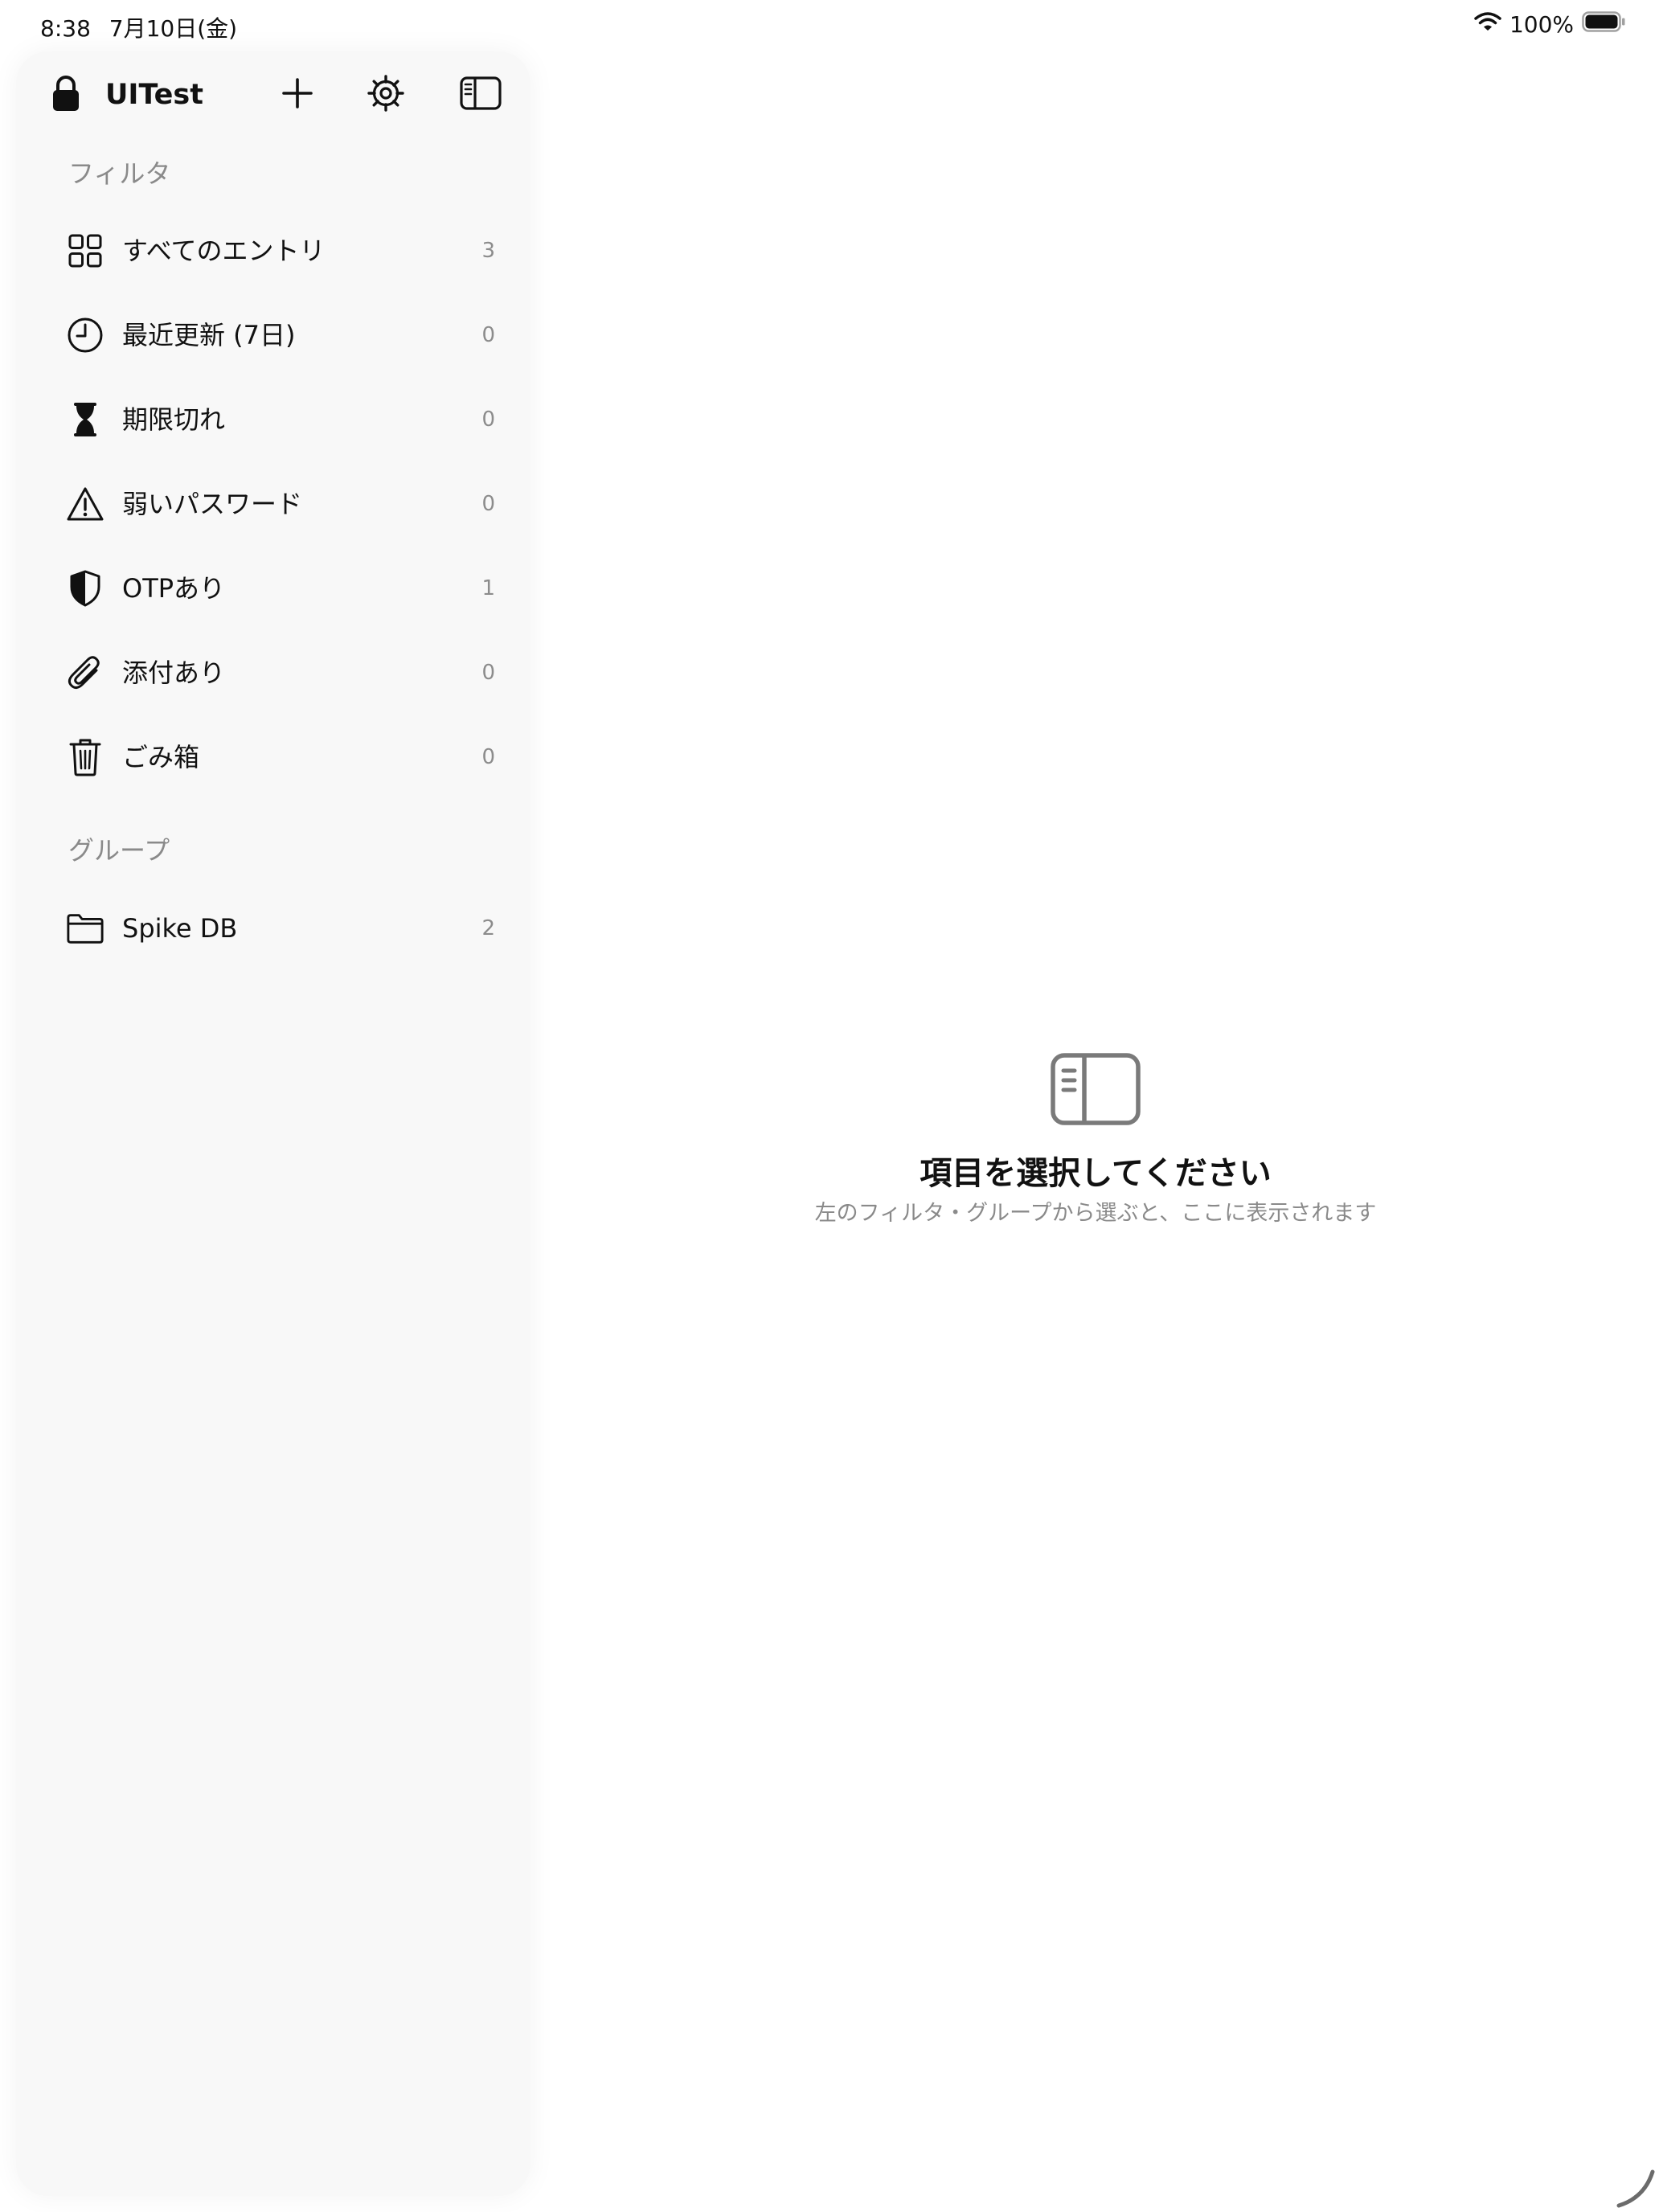 The width and height of the screenshot is (1659, 2212). Describe the element at coordinates (174, 588) in the screenshot. I see `sidebar-item-label: OTPあり` at that location.